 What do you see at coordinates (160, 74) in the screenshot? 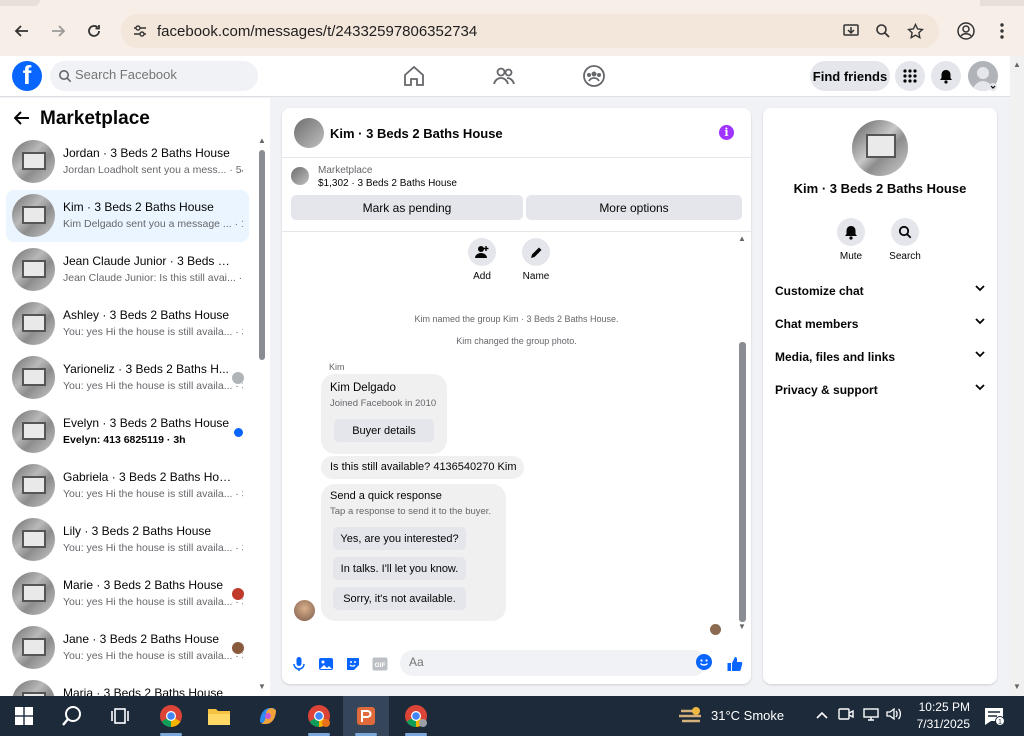
I see `search-input` at bounding box center [160, 74].